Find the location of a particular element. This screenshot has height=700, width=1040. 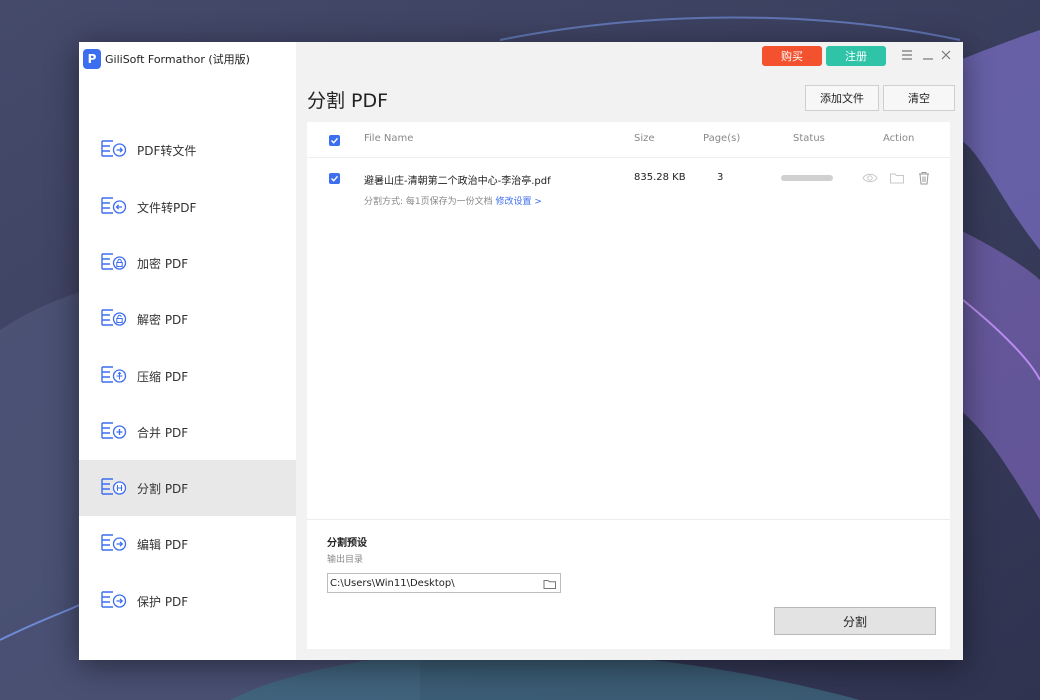

document-plus-icon is located at coordinates (114, 432).